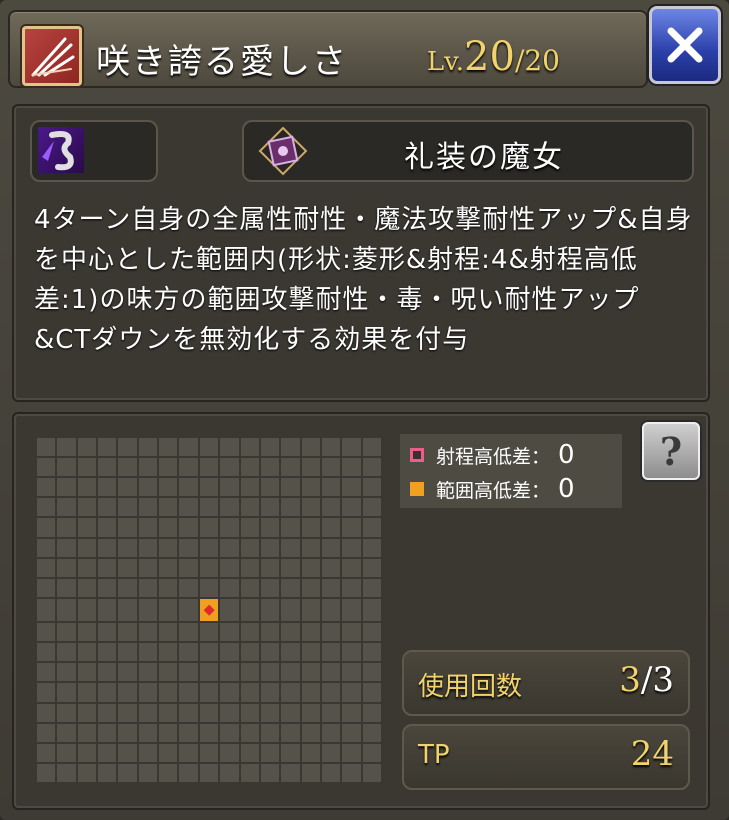 The width and height of the screenshot is (729, 820). What do you see at coordinates (492, 455) in the screenshot?
I see `legend-row-range-height: 射程高低差： 0` at bounding box center [492, 455].